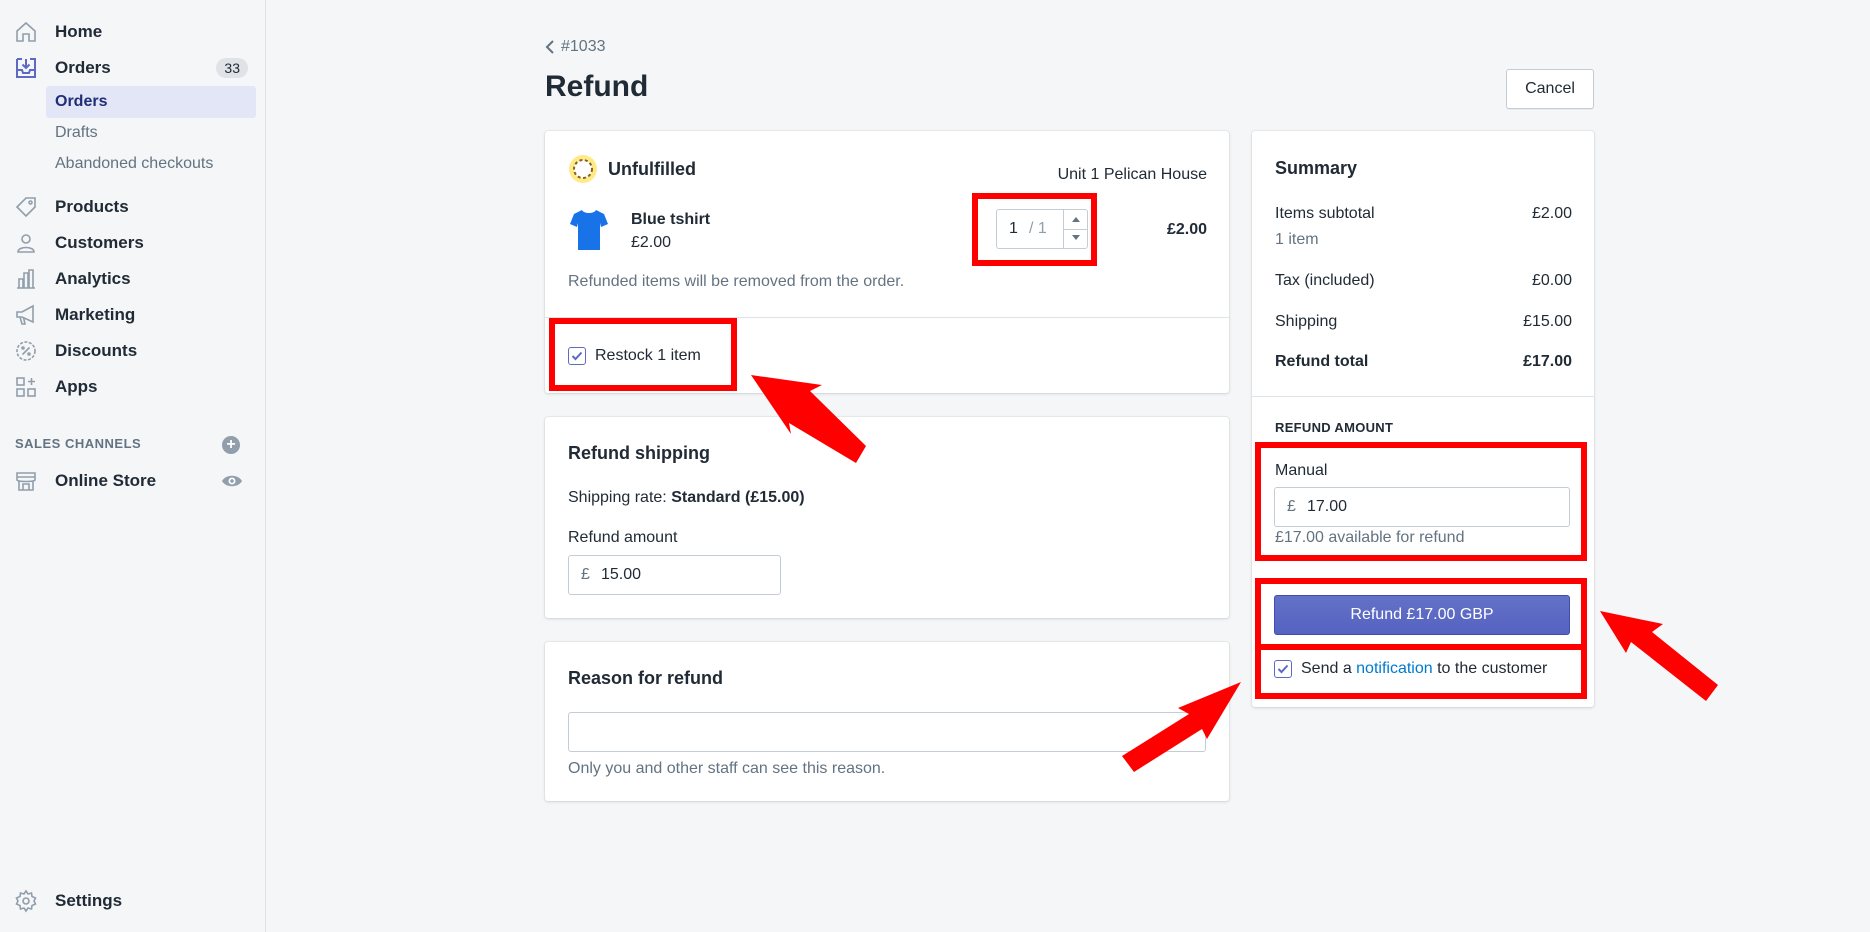  What do you see at coordinates (133, 32) in the screenshot?
I see `sidebar-item-home: Home` at bounding box center [133, 32].